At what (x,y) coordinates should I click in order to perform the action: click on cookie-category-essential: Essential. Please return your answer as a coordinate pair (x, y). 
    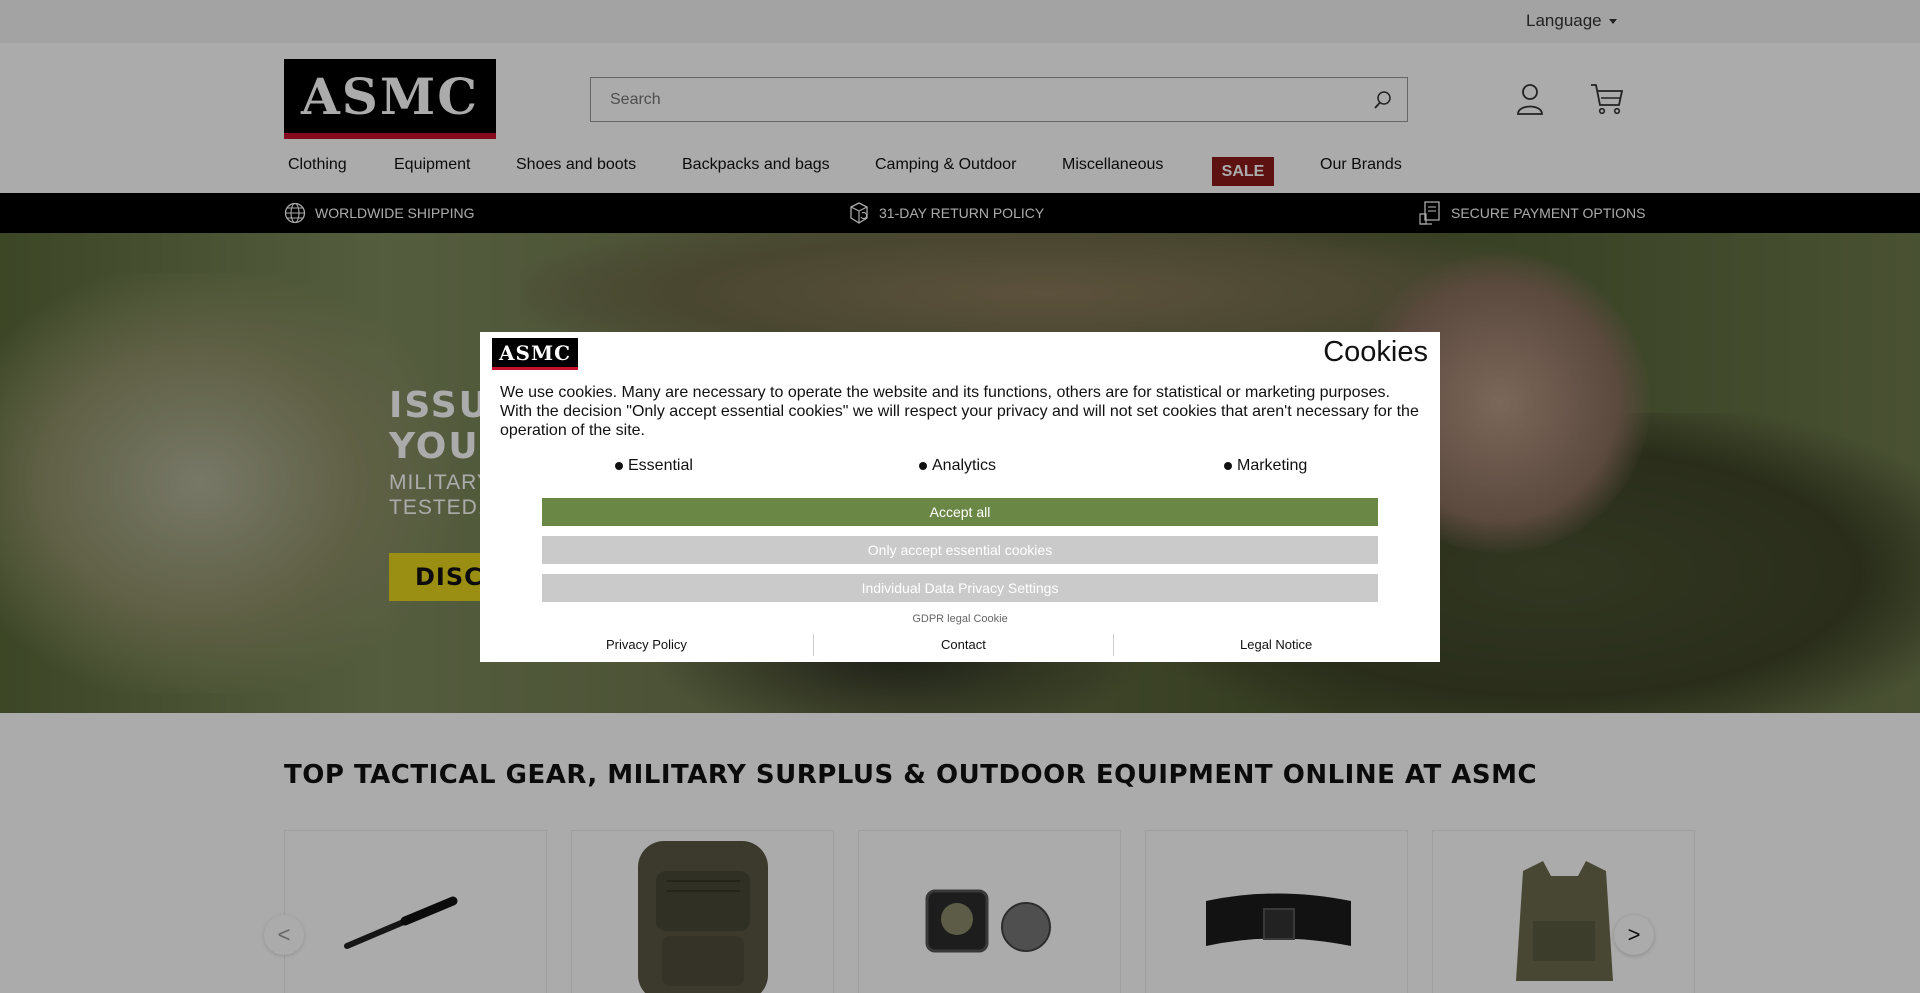
    Looking at the image, I should click on (654, 466).